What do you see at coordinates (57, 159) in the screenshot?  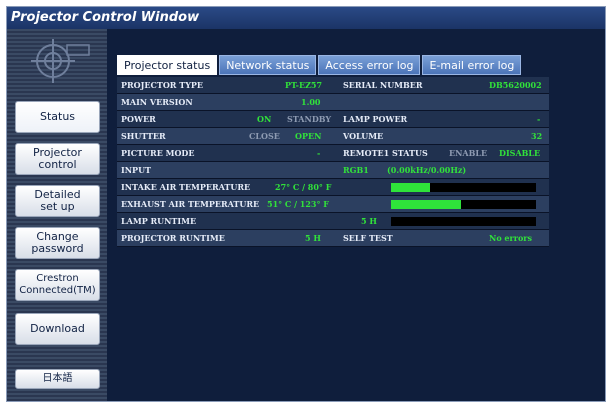 I see `projector-control-button: Projector control` at bounding box center [57, 159].